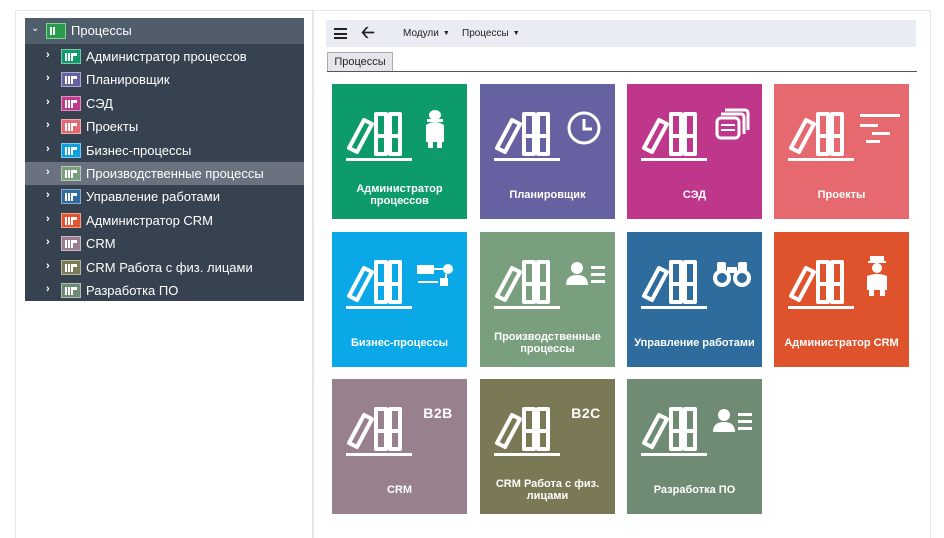  What do you see at coordinates (547, 490) in the screenshot?
I see `tile-label: CRM Работа с физ. лицами` at bounding box center [547, 490].